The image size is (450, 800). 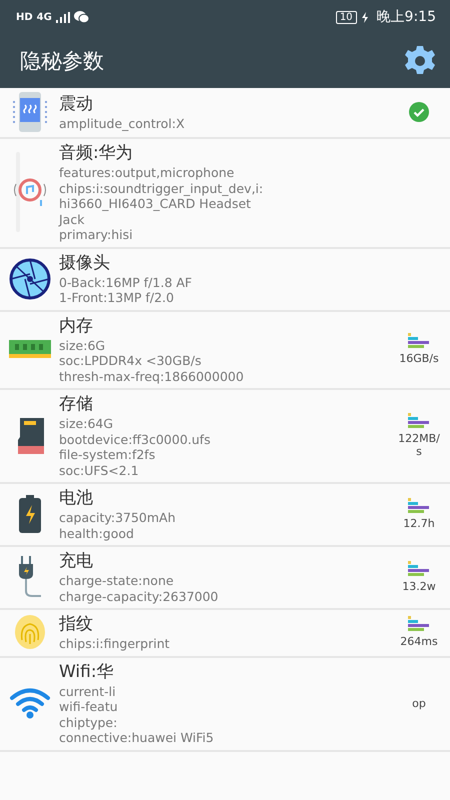 I want to click on reading: op, so click(x=419, y=703).